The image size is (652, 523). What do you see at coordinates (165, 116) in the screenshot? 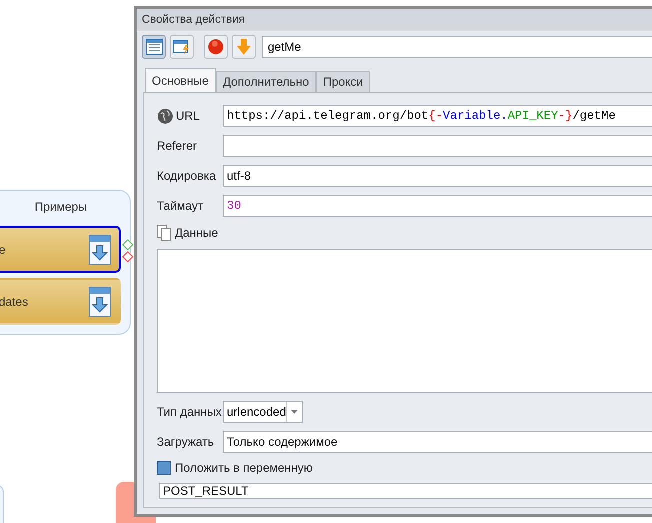
I see `globe-icon` at bounding box center [165, 116].